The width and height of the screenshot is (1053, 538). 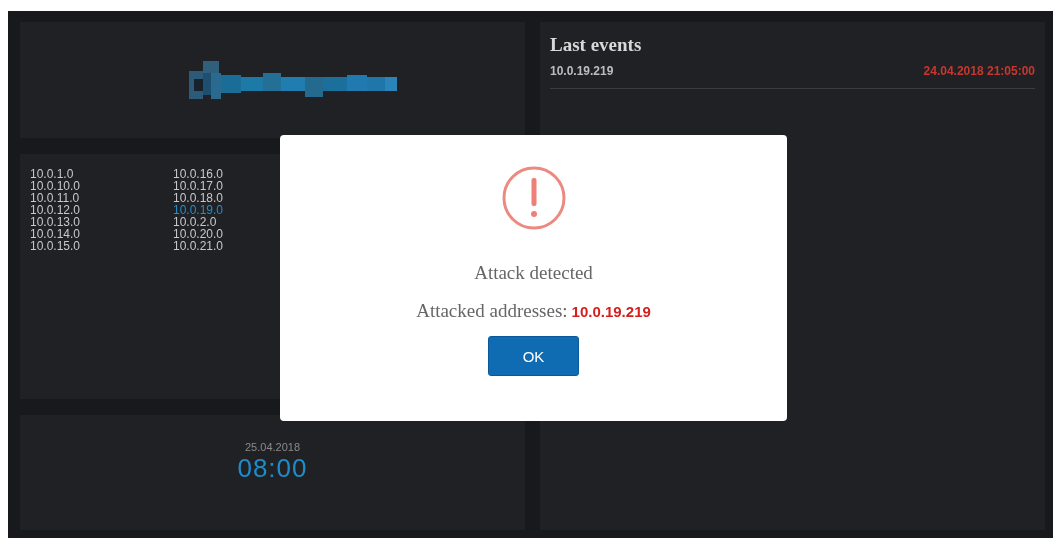 I want to click on dialog-title: Attack detected, so click(x=533, y=273).